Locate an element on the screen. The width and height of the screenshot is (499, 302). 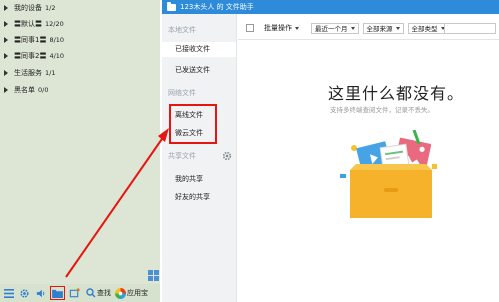
group-my-devices: 我的设备 1/2 is located at coordinates (29, 8).